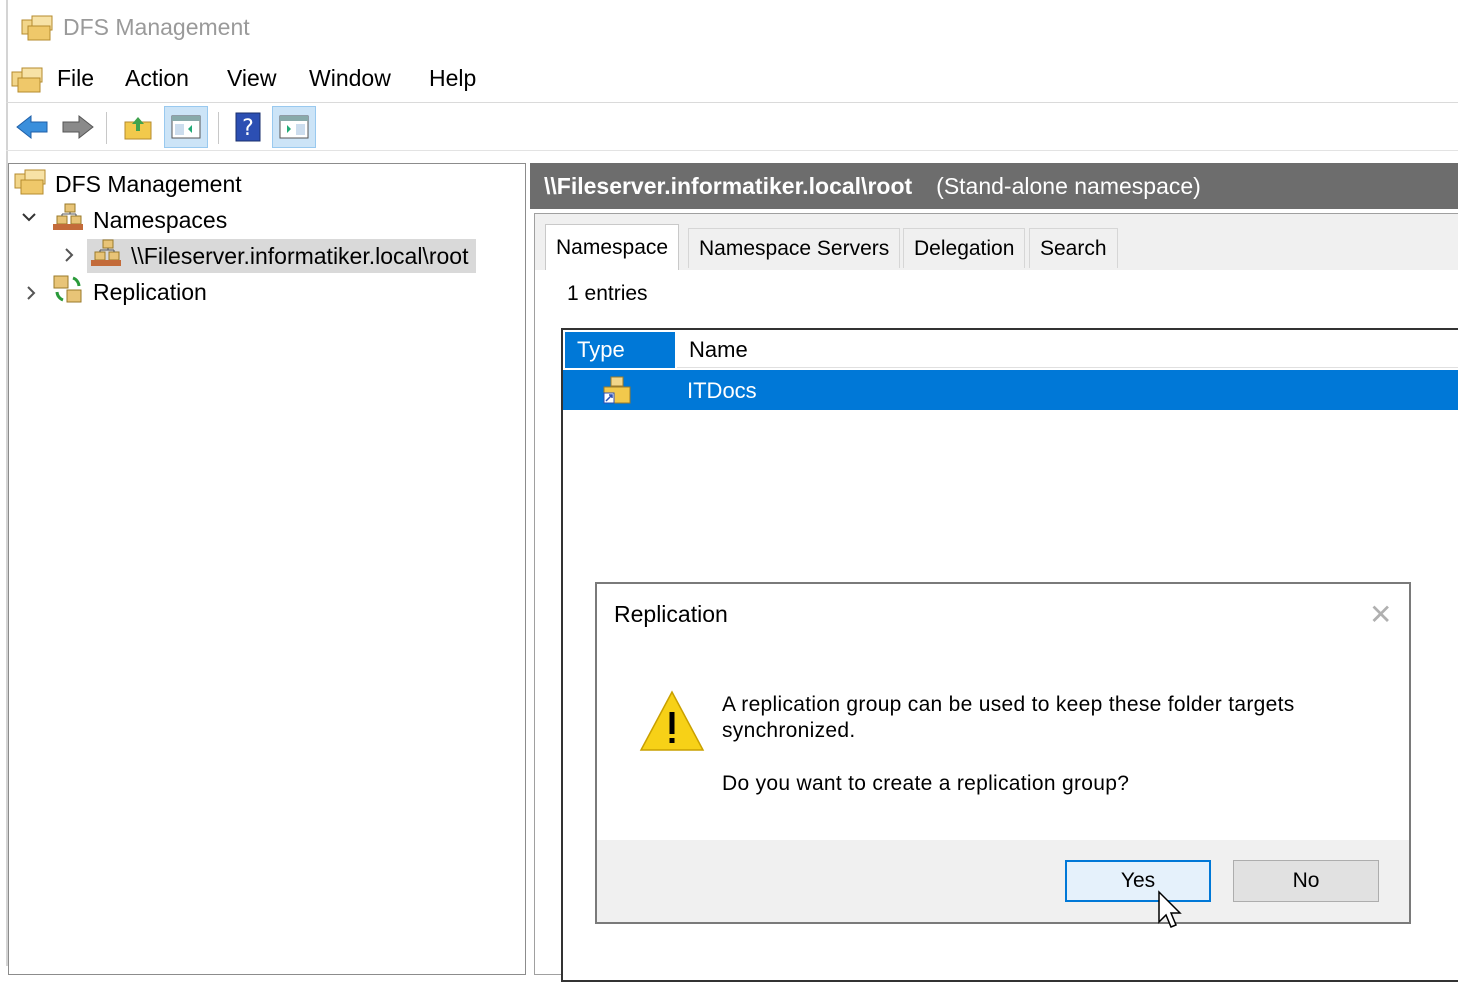  Describe the element at coordinates (728, 185) in the screenshot. I see `details-header-path: \\Fileserver.informatiker.local\root` at that location.